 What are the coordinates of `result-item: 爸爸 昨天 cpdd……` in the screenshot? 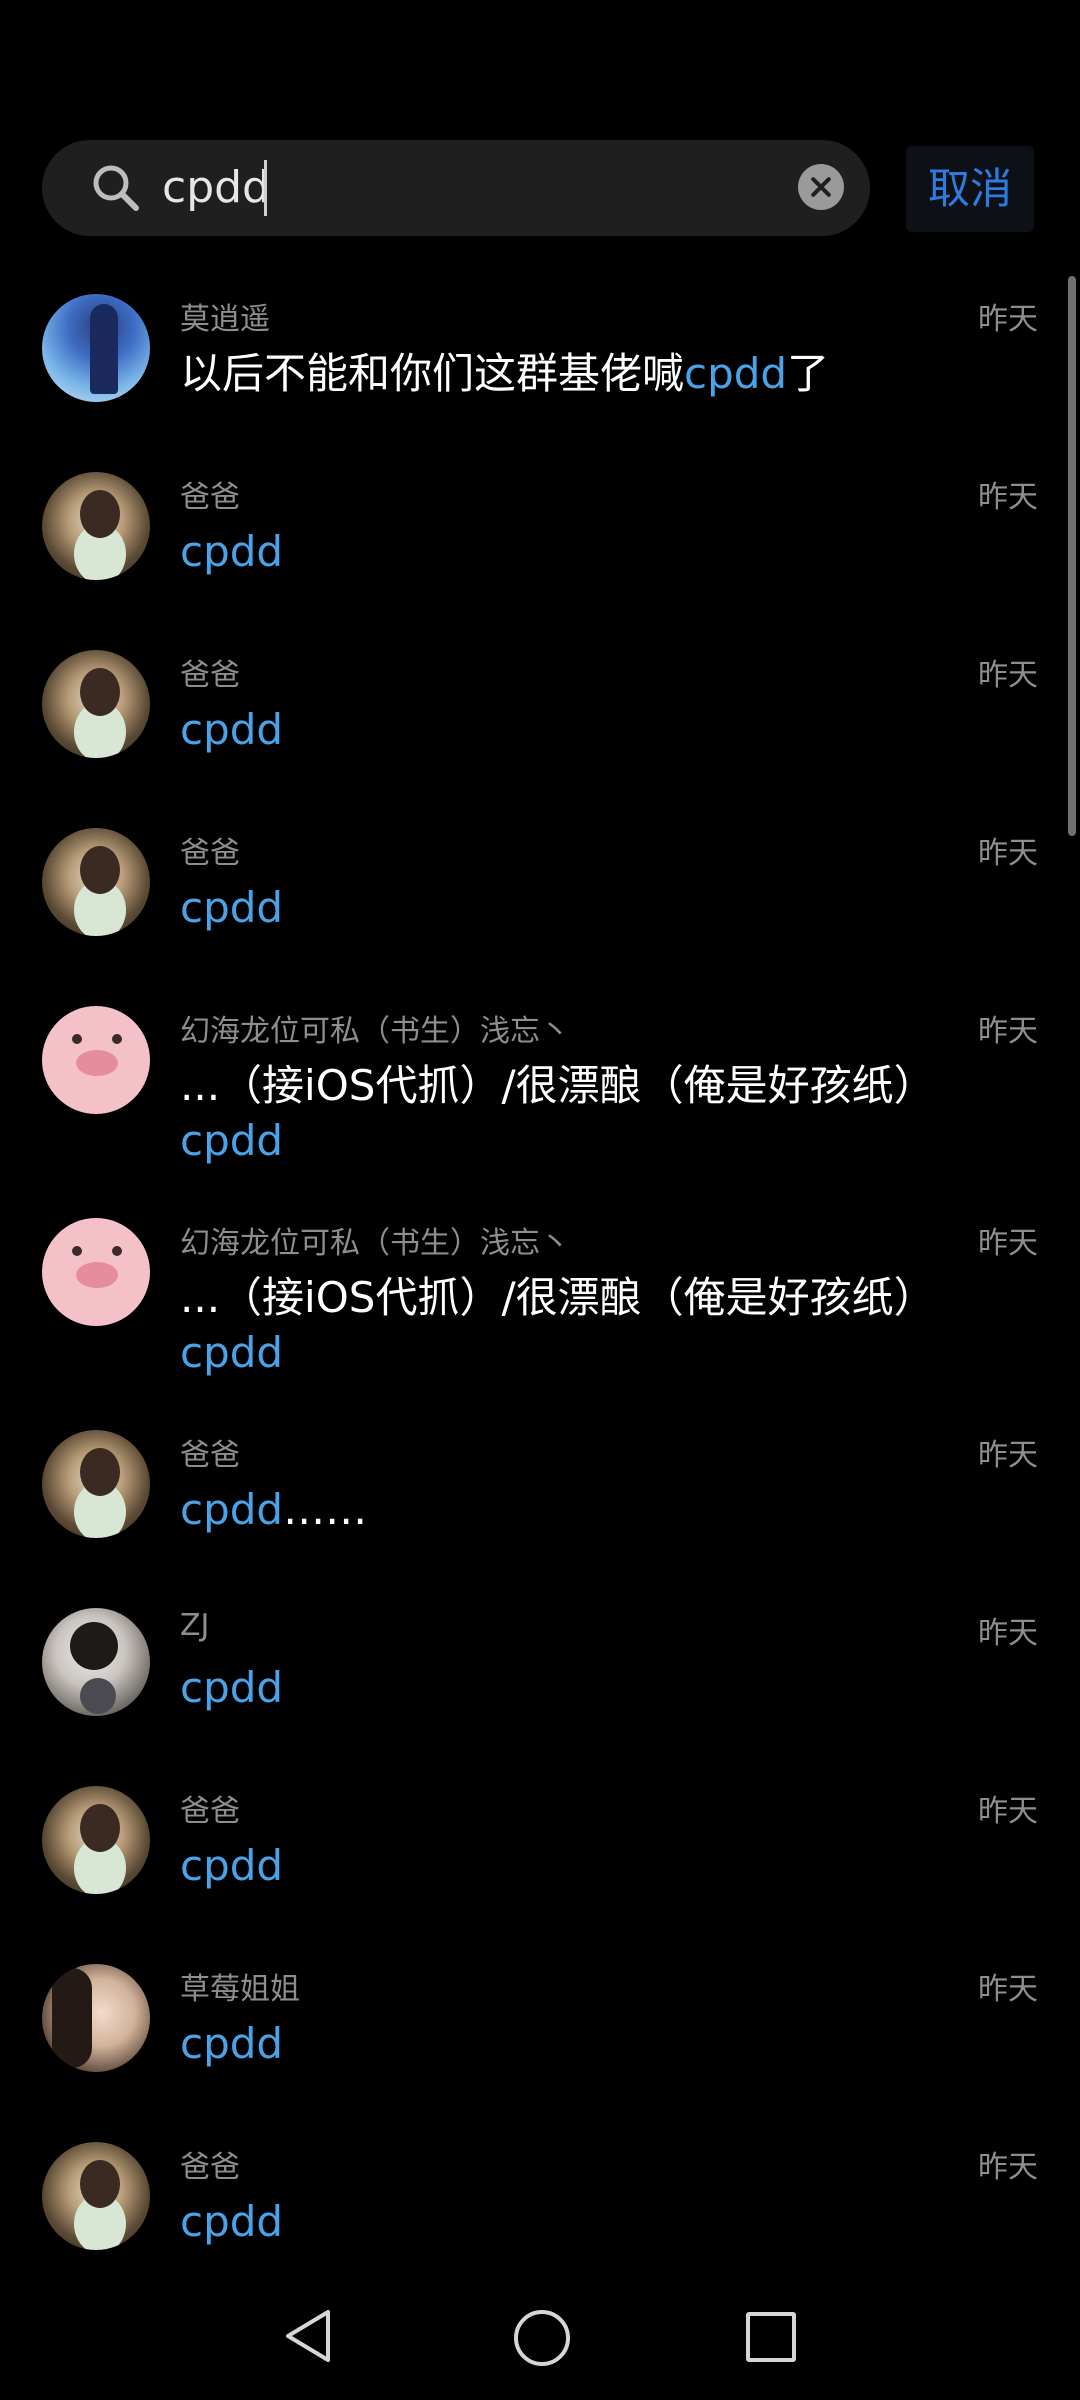 It's located at (540, 1495).